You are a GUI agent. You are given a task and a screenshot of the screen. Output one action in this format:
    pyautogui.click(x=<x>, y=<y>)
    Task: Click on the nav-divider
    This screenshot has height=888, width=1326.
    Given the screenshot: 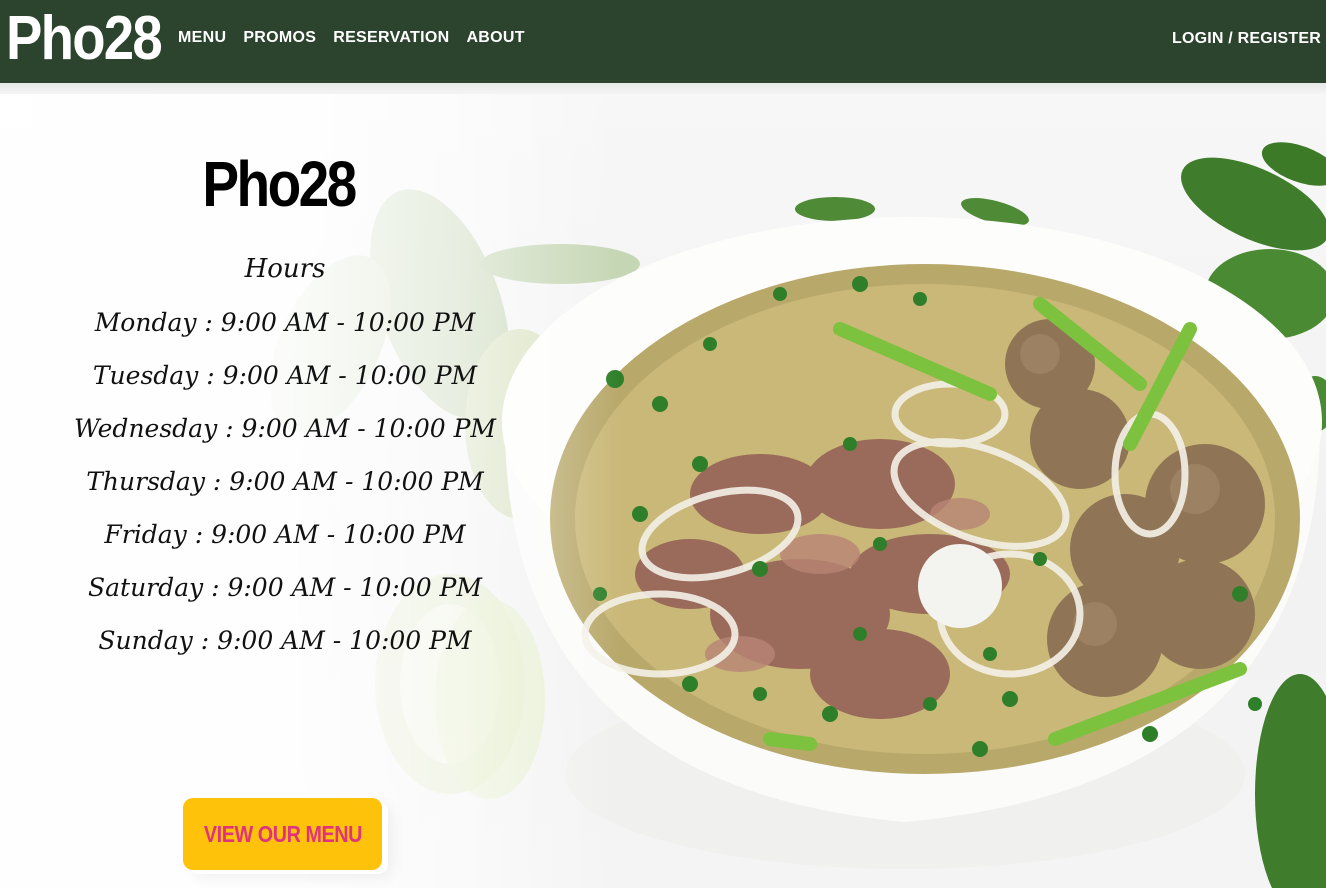 What is the action you would take?
    pyautogui.click(x=663, y=88)
    